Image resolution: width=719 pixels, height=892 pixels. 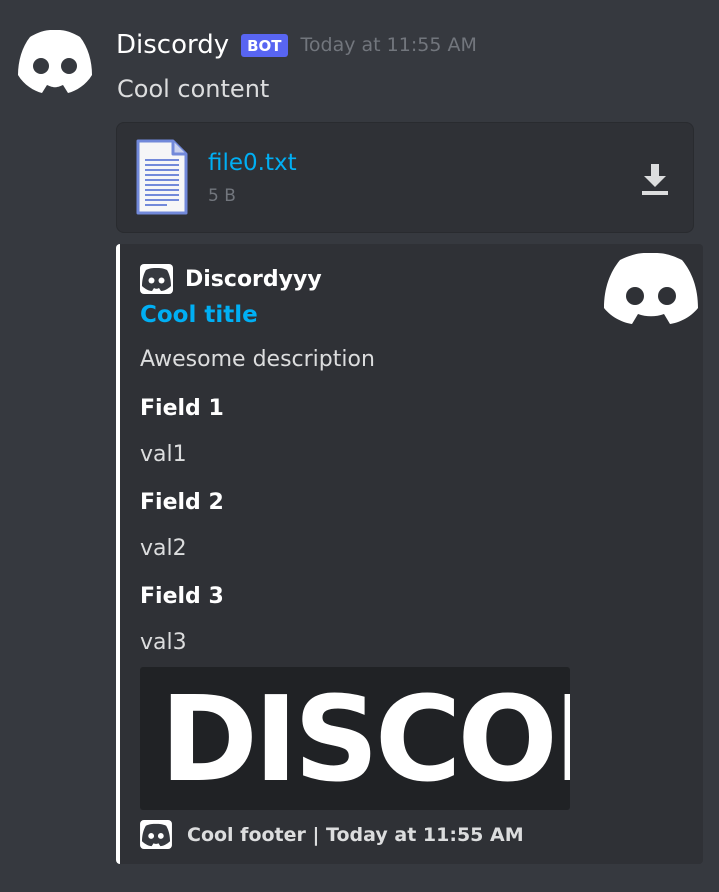 What do you see at coordinates (182, 502) in the screenshot?
I see `embed-field-name: Field 2` at bounding box center [182, 502].